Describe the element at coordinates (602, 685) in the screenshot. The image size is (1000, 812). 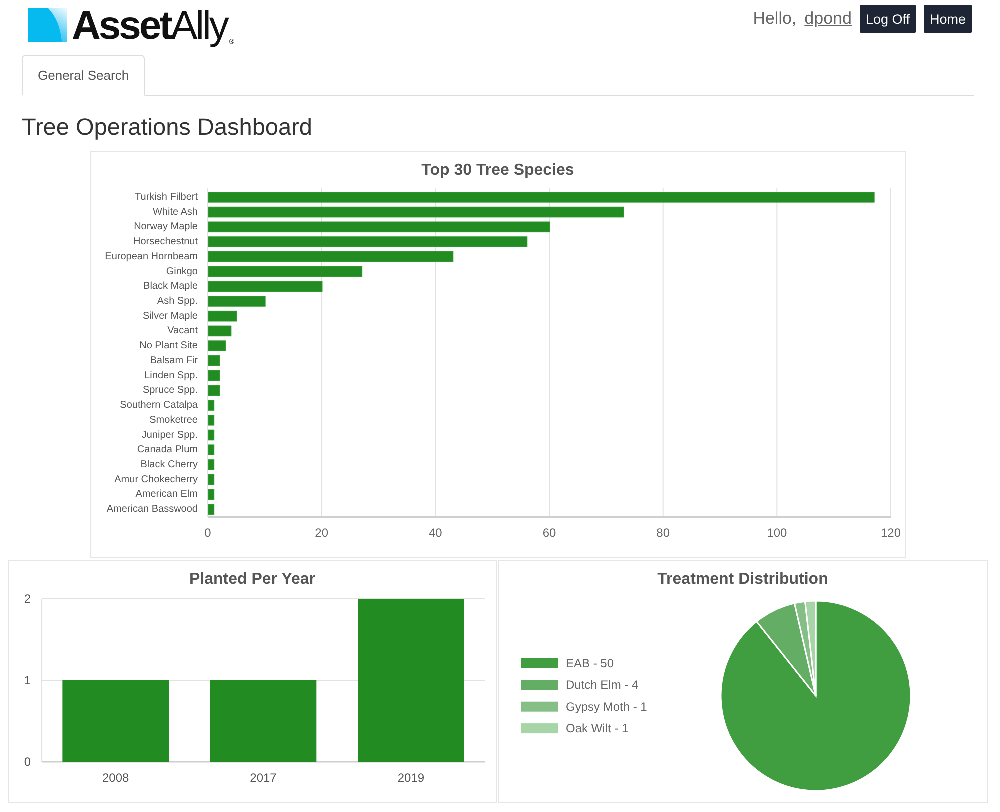
I see `legend-label: Dutch Elm - 4` at that location.